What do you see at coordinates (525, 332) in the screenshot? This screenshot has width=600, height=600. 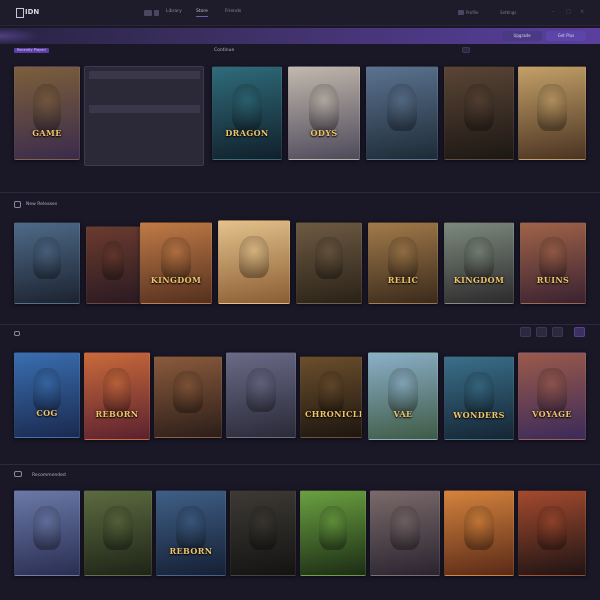 I see `grid-view-button` at bounding box center [525, 332].